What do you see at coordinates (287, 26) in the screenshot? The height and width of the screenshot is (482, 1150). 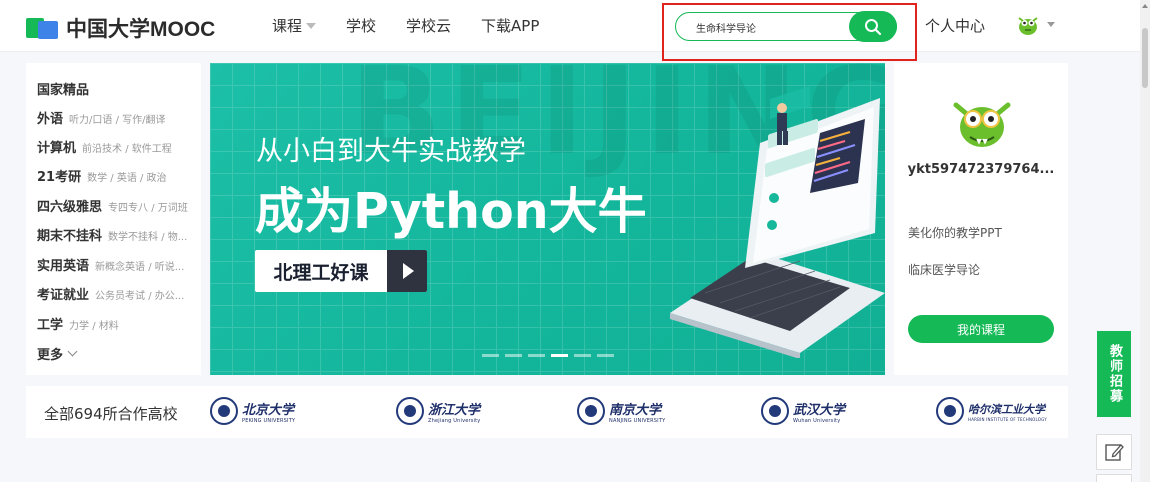 I see `nav-item-label: 课程` at bounding box center [287, 26].